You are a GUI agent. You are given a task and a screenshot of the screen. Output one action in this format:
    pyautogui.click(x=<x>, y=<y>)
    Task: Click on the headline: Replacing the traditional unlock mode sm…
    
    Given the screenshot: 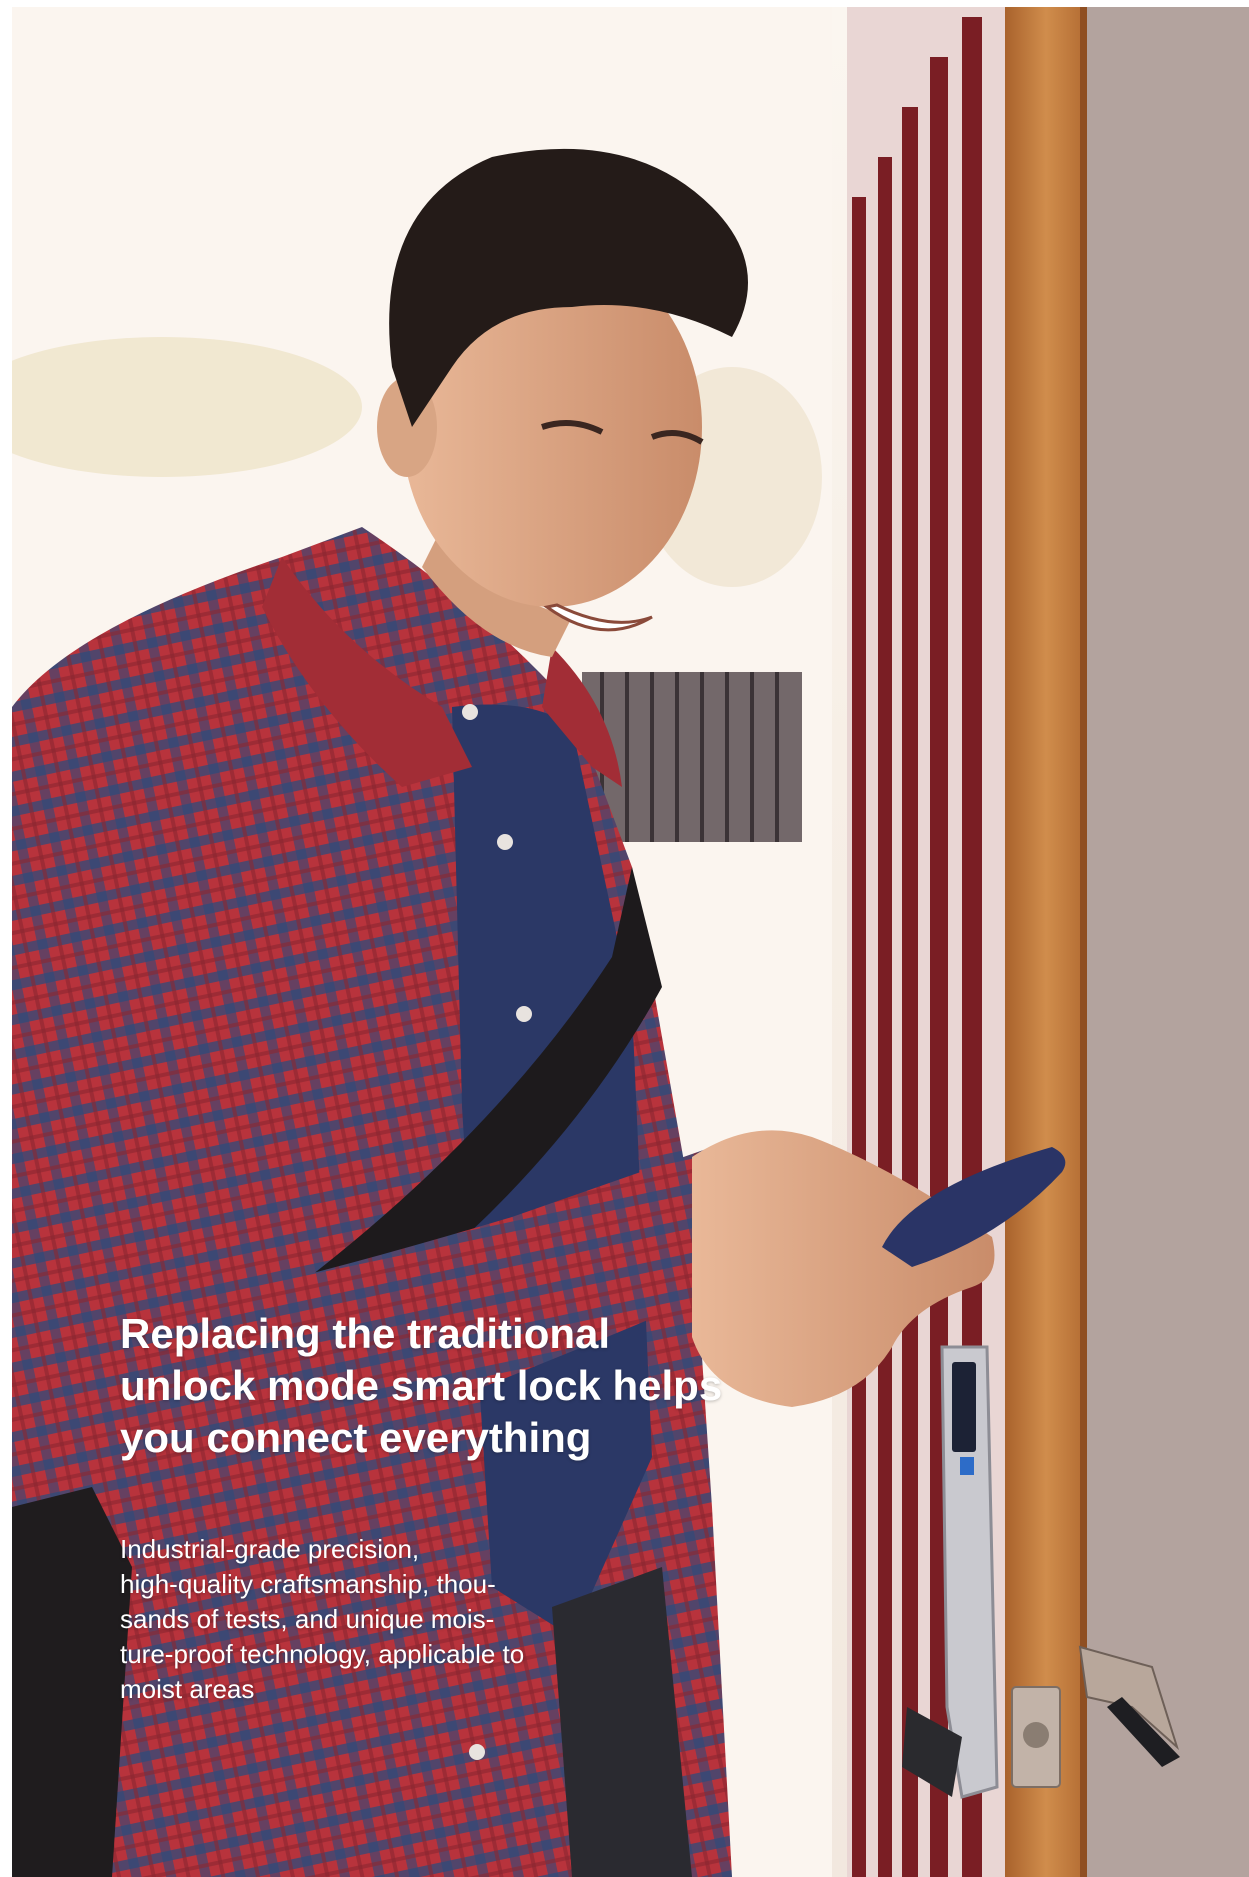 What is the action you would take?
    pyautogui.click(x=421, y=1385)
    